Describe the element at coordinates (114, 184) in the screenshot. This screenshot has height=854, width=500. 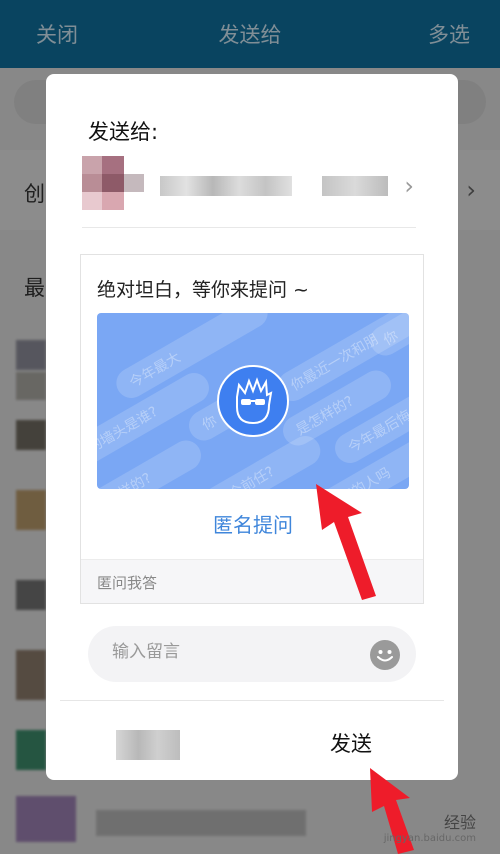
I see `avatar` at that location.